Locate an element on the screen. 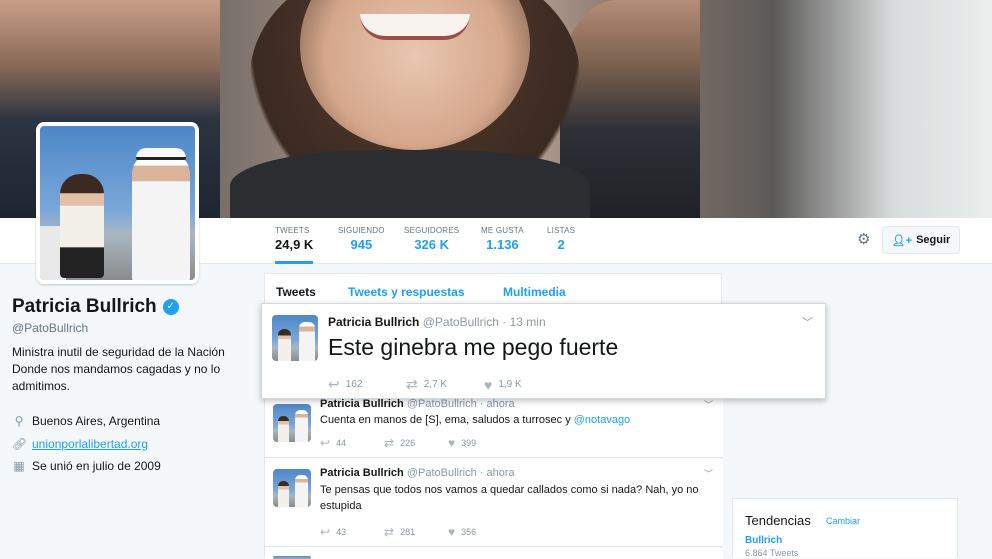 This screenshot has width=992, height=559. stat-label: TWEETS is located at coordinates (292, 230).